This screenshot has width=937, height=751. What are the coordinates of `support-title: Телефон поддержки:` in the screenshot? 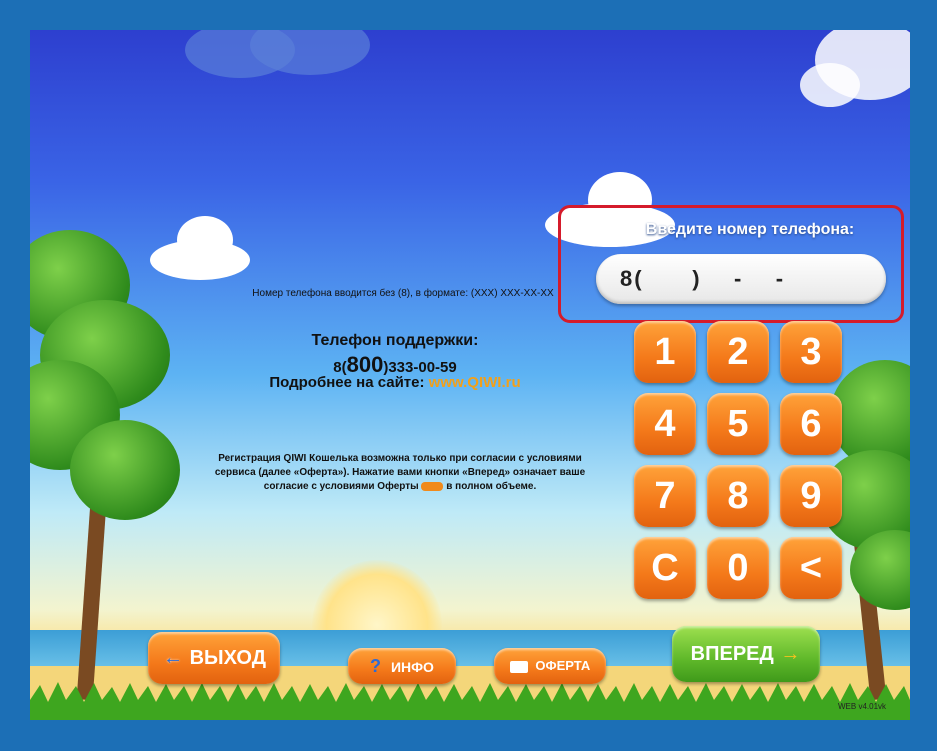 It's located at (395, 340).